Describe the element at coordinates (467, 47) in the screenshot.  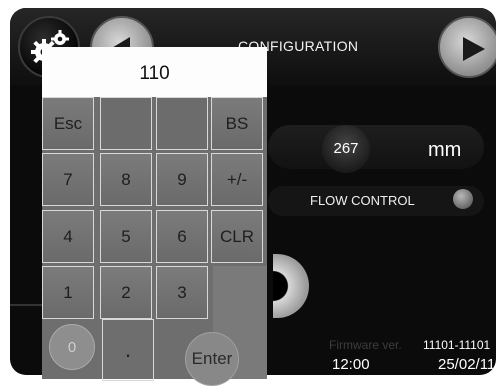
I see `forward-button` at that location.